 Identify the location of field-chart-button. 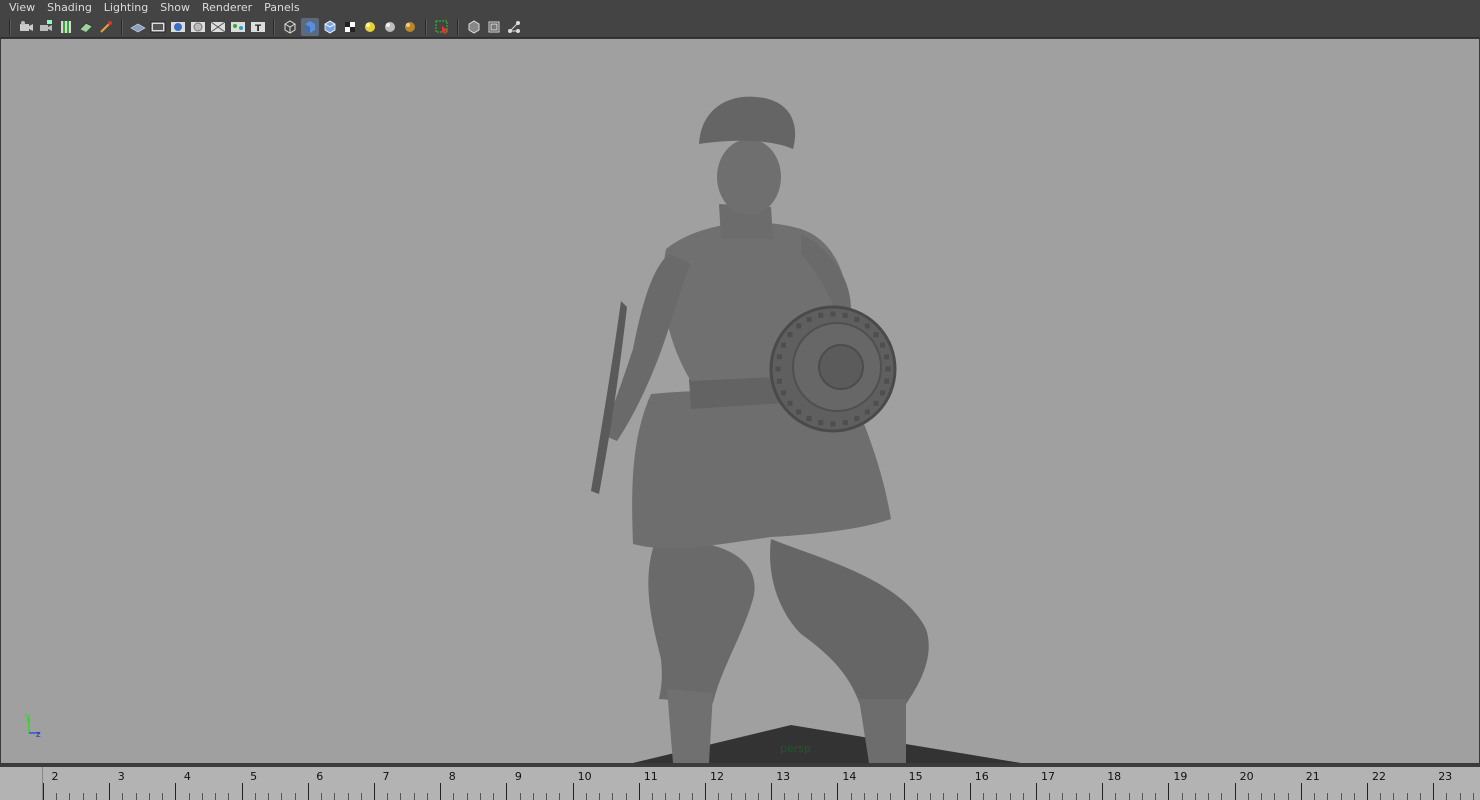
(218, 27).